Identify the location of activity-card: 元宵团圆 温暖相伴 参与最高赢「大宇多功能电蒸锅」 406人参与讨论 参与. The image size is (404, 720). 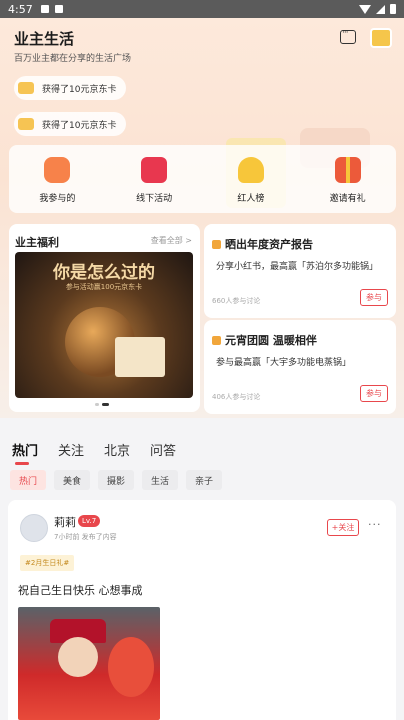
(300, 367).